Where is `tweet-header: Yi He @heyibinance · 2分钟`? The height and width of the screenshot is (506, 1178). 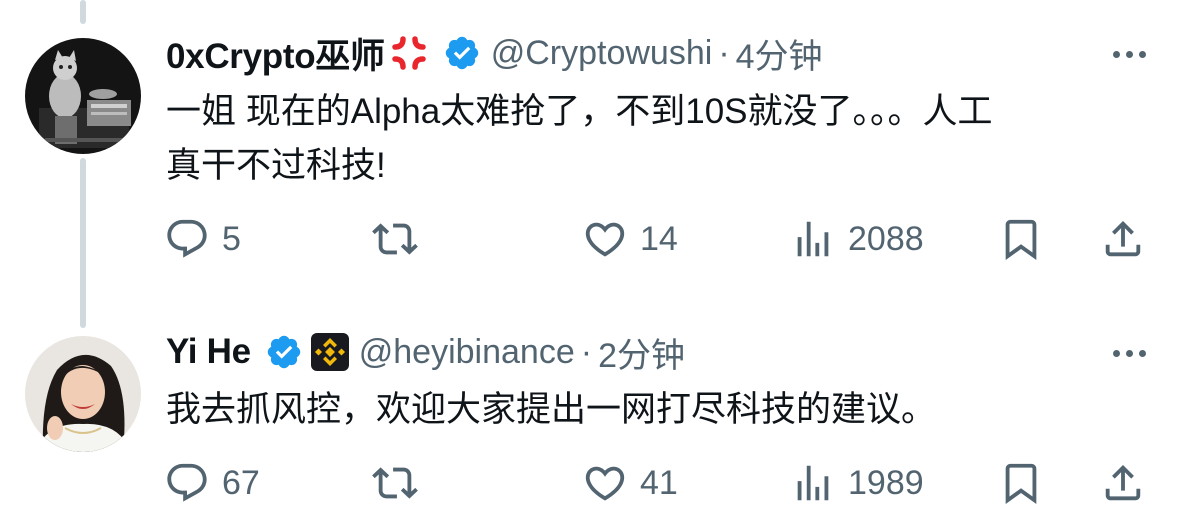
tweet-header: Yi He @heyibinance · 2分钟 is located at coordinates (425, 352).